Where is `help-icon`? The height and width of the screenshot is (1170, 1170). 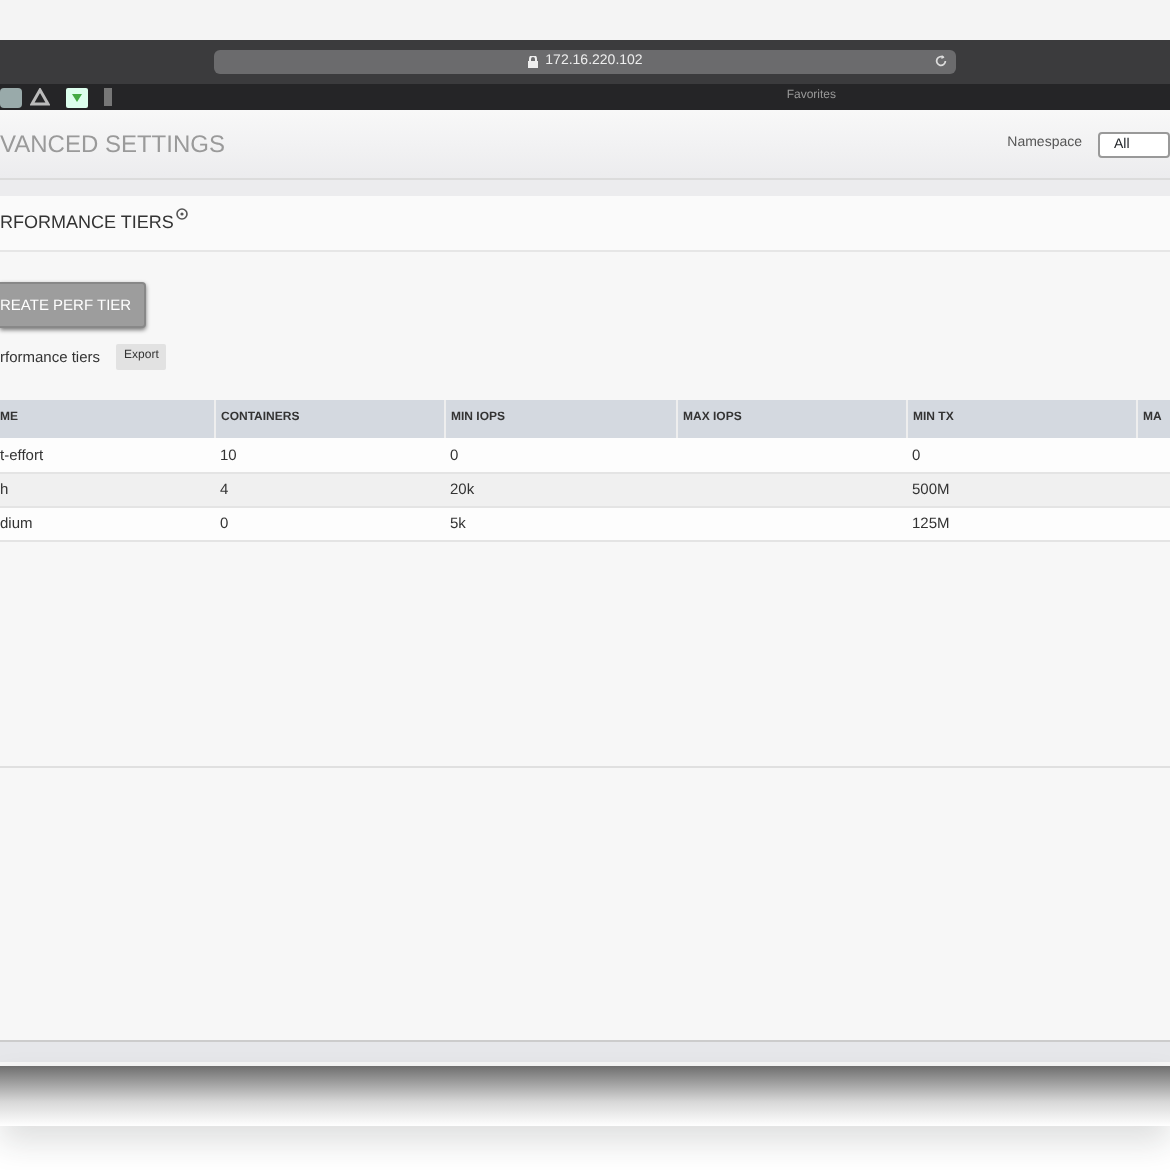 help-icon is located at coordinates (181, 214).